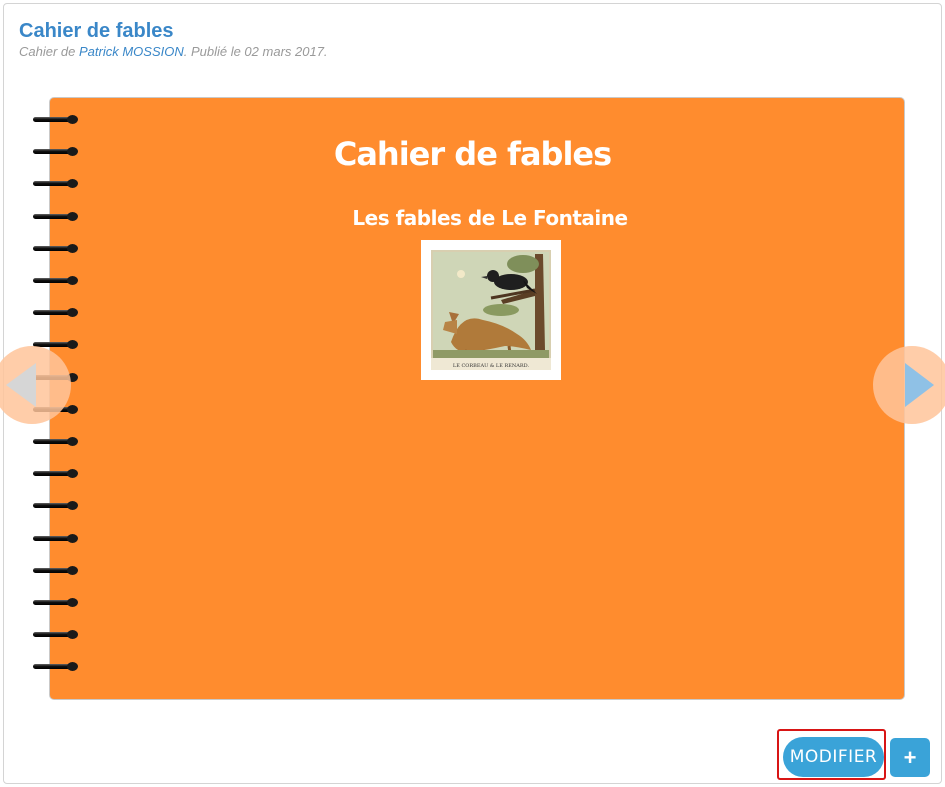  I want to click on notebook-subtitle: Les fables de Le Fontaine, so click(490, 218).